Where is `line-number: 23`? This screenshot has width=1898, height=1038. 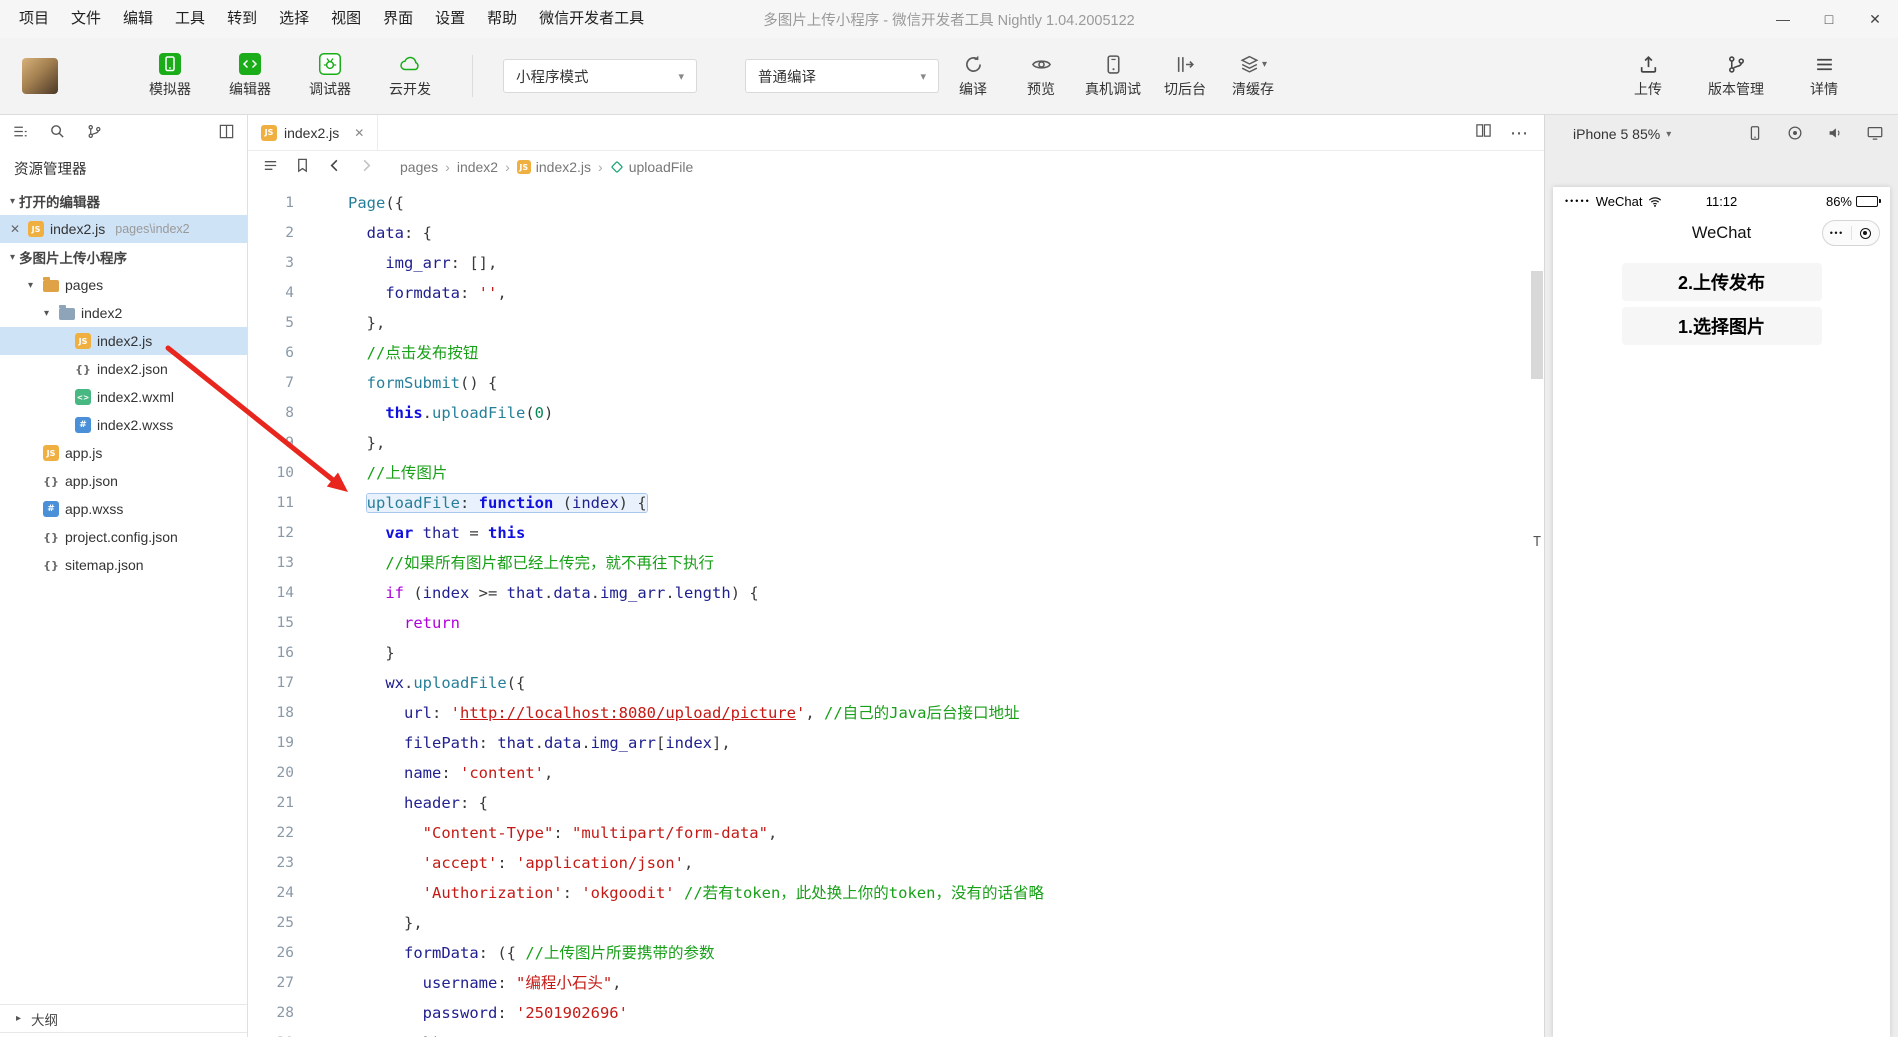
line-number: 23 is located at coordinates (271, 863).